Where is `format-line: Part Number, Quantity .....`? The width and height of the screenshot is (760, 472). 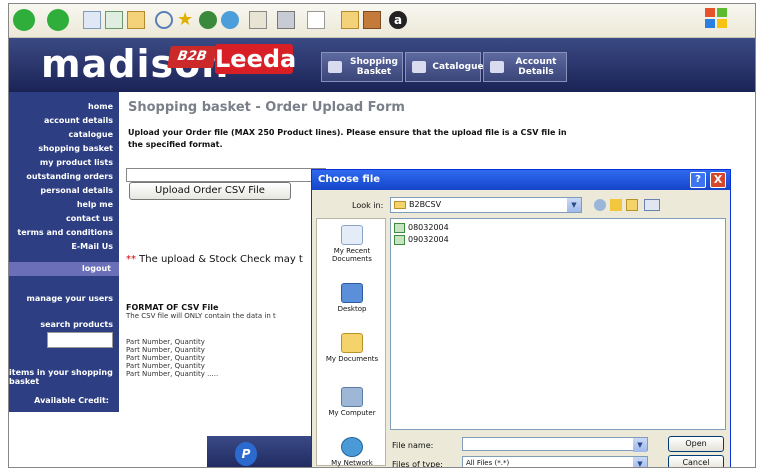
format-line: Part Number, Quantity ..... is located at coordinates (172, 374).